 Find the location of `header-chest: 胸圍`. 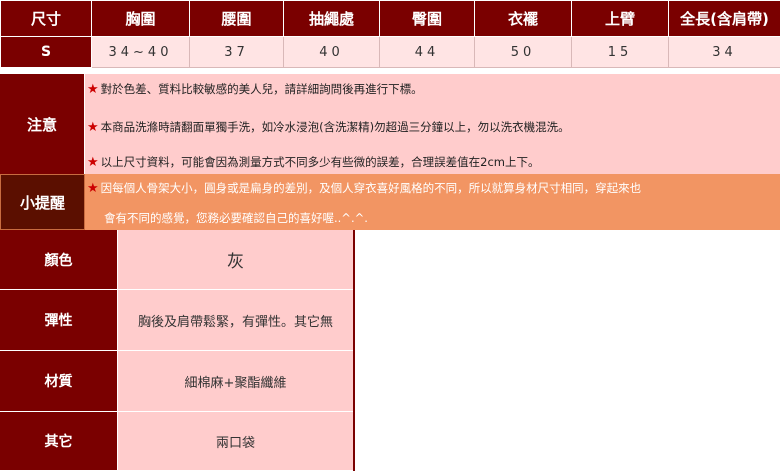

header-chest: 胸圍 is located at coordinates (140, 18).